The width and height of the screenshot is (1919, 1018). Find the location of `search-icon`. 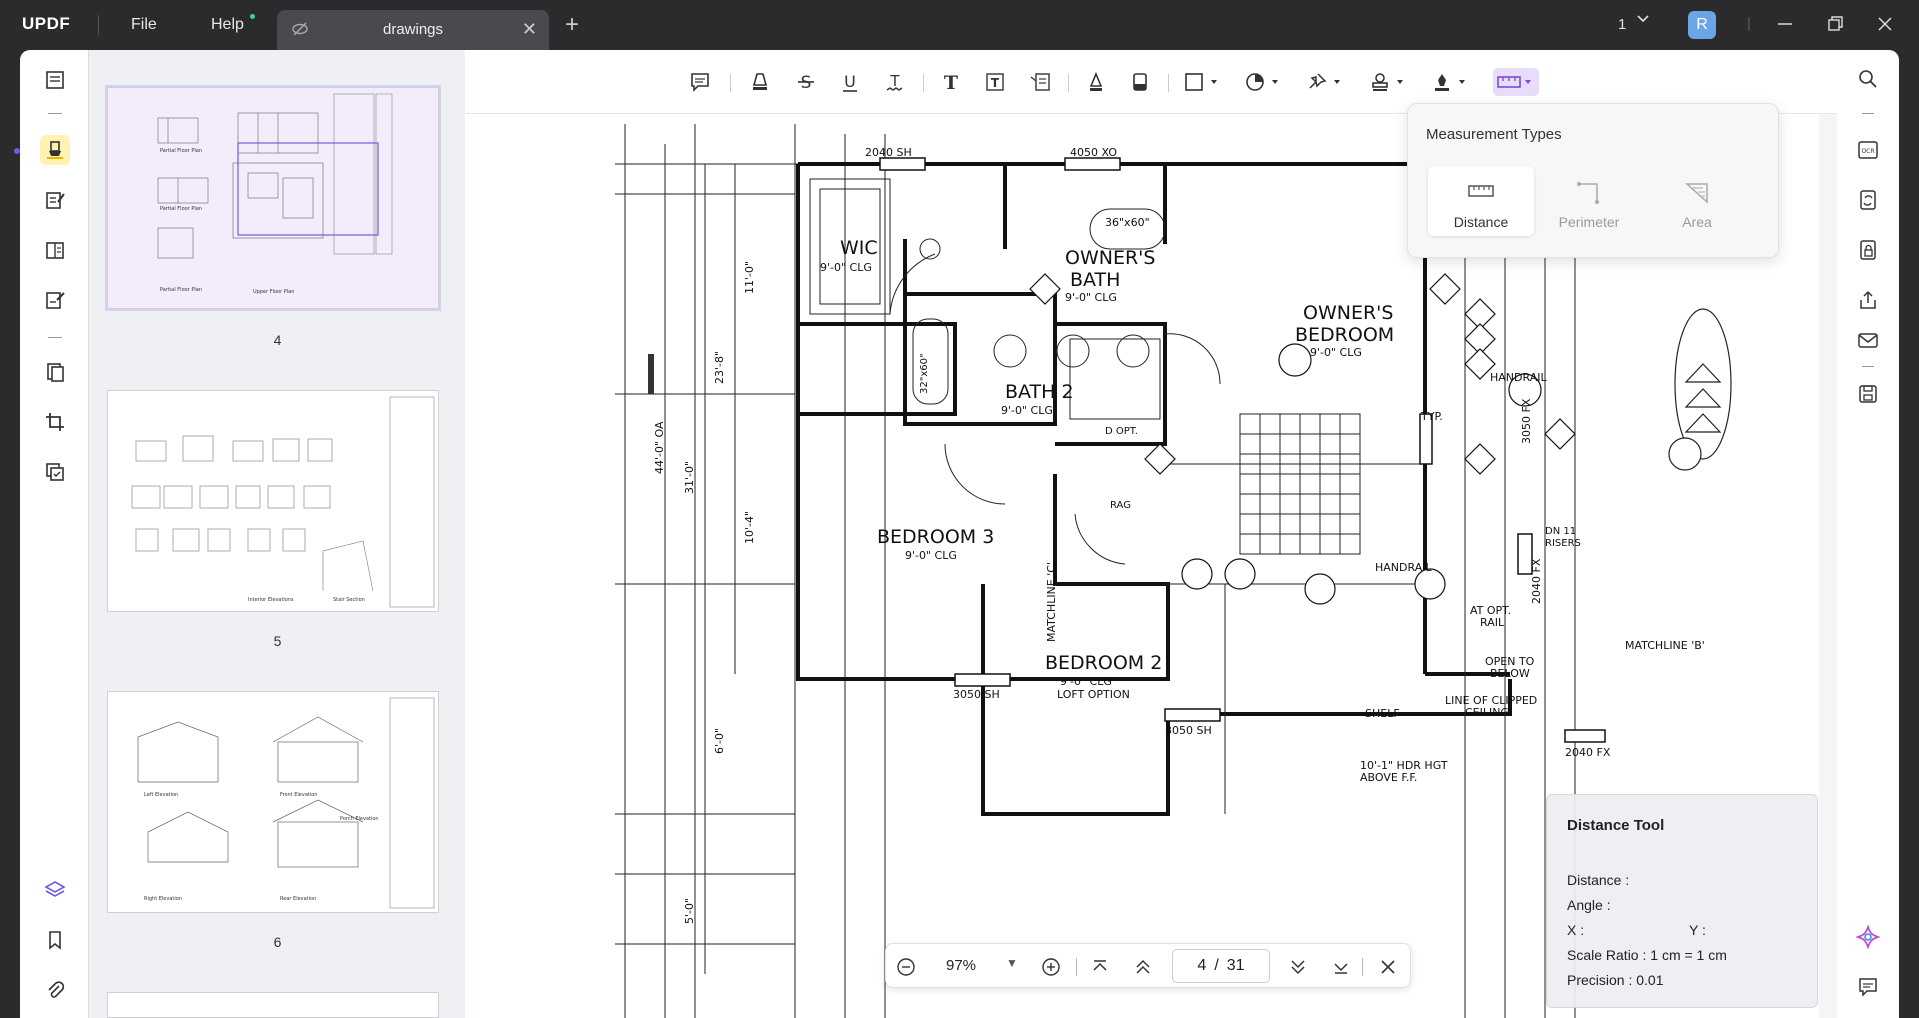

search-icon is located at coordinates (1868, 79).